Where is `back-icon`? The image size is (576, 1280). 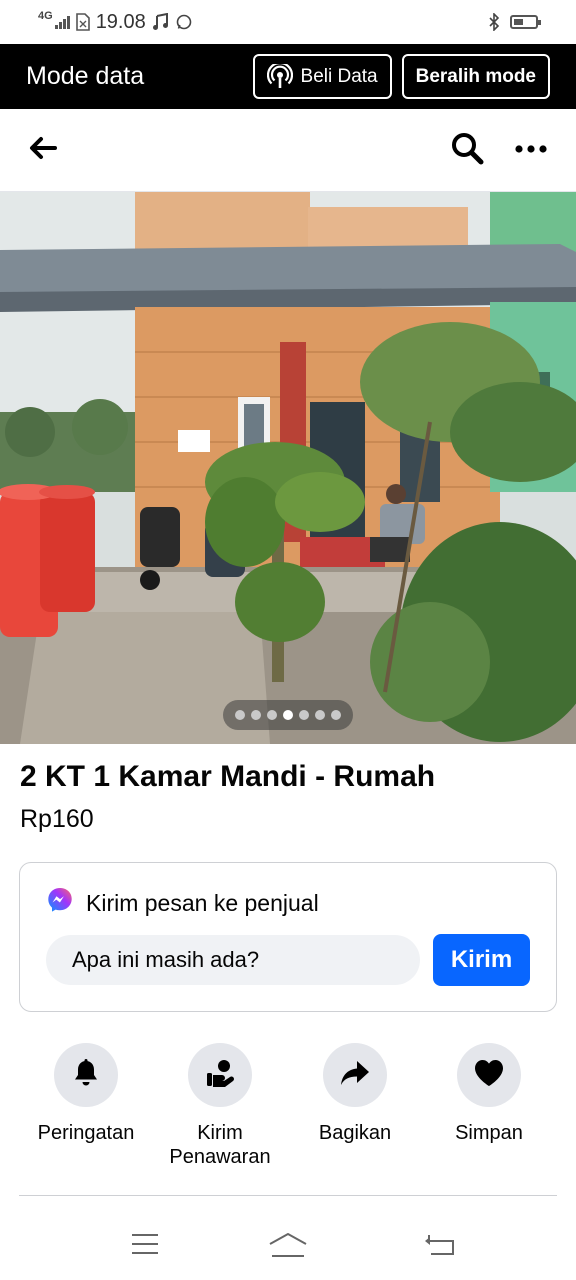
back-icon is located at coordinates (439, 1246).